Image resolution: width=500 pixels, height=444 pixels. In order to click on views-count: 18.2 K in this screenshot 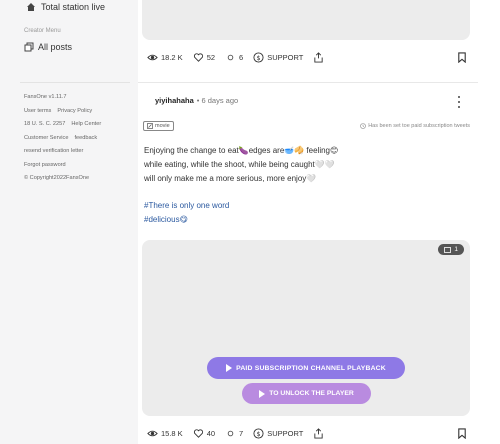, I will do `click(172, 57)`.